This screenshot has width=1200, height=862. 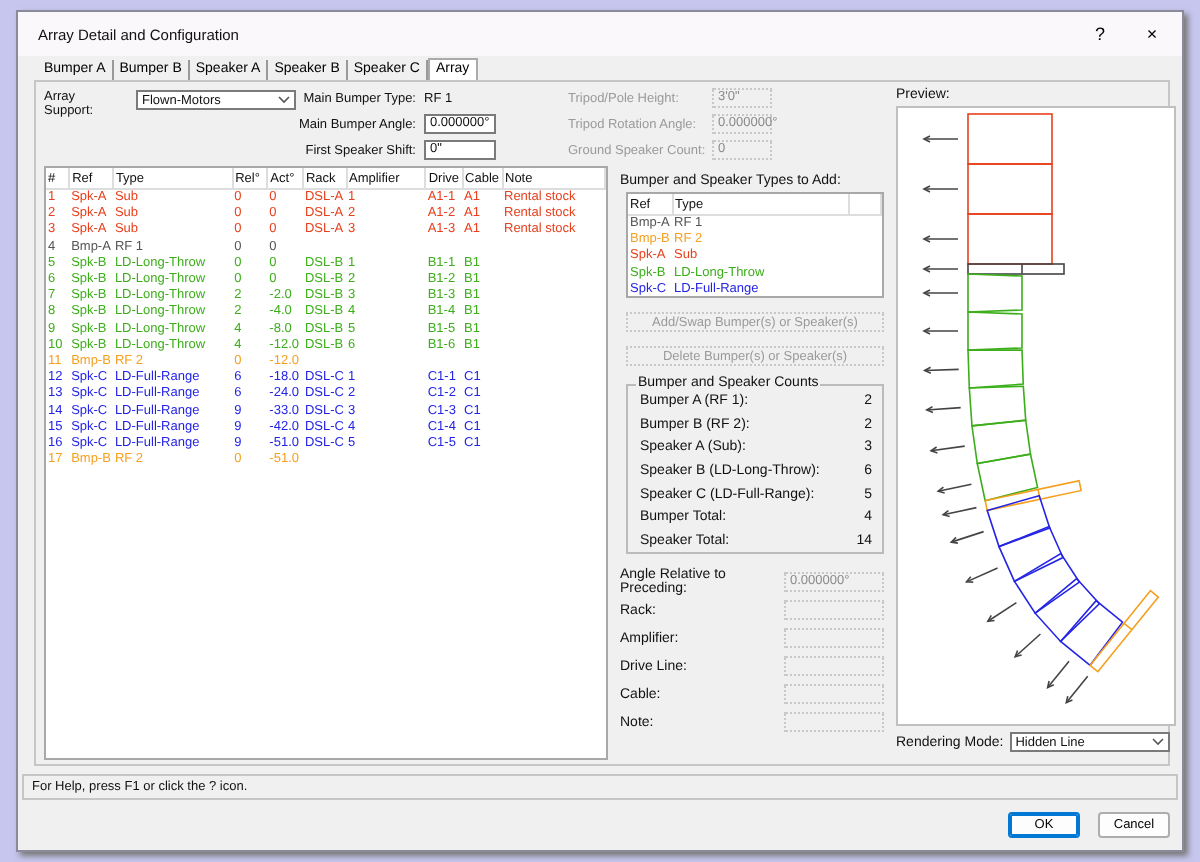 What do you see at coordinates (1152, 34) in the screenshot?
I see `close-button: ×` at bounding box center [1152, 34].